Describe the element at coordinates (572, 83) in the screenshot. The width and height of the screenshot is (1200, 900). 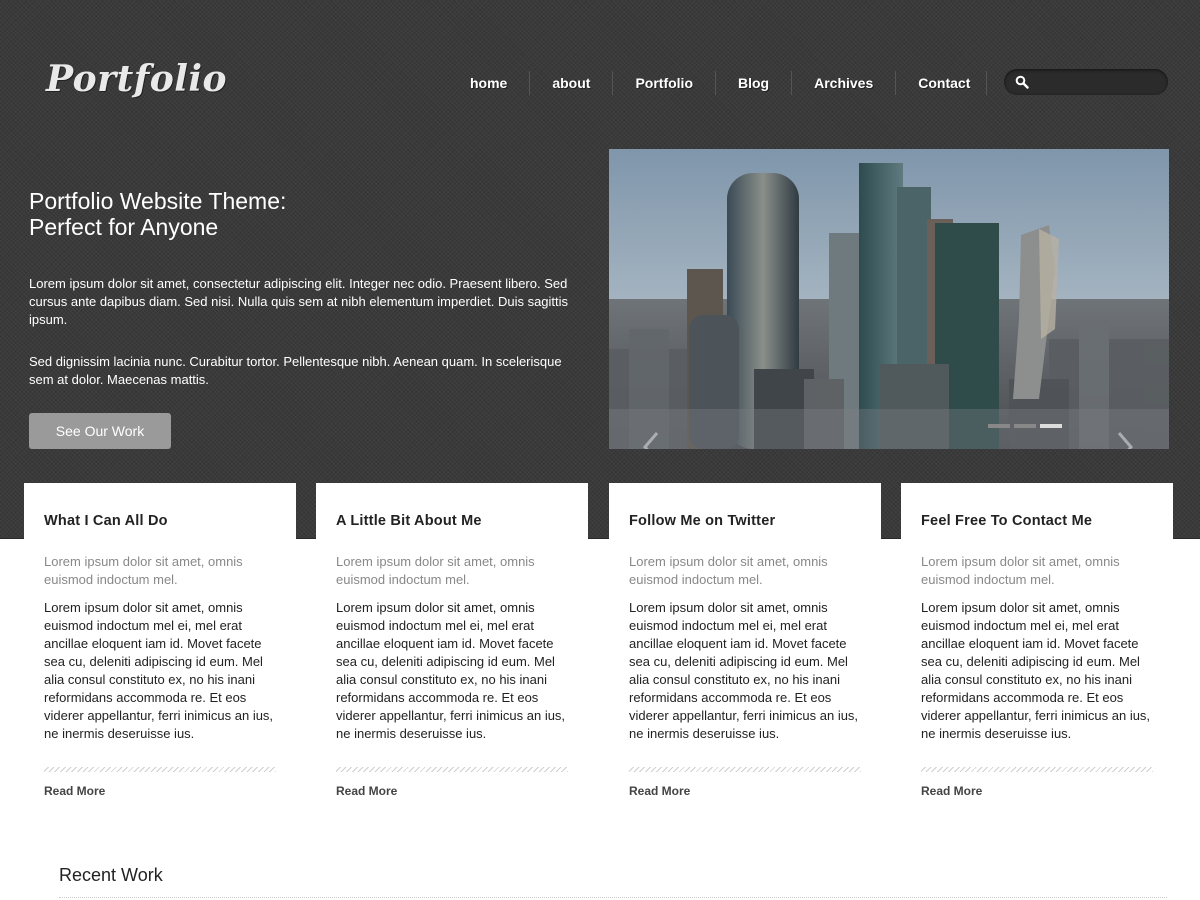
I see `nav-item-about: about` at that location.